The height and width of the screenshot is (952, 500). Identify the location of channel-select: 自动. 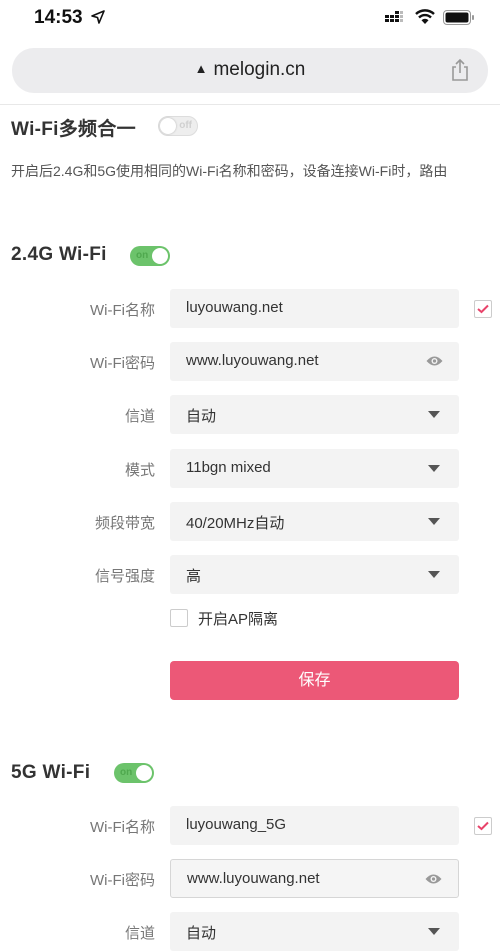
(314, 414).